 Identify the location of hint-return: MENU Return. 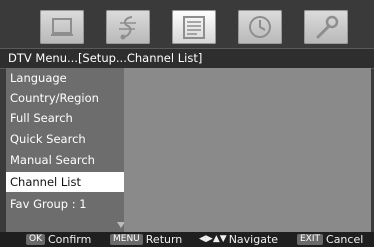
(146, 239).